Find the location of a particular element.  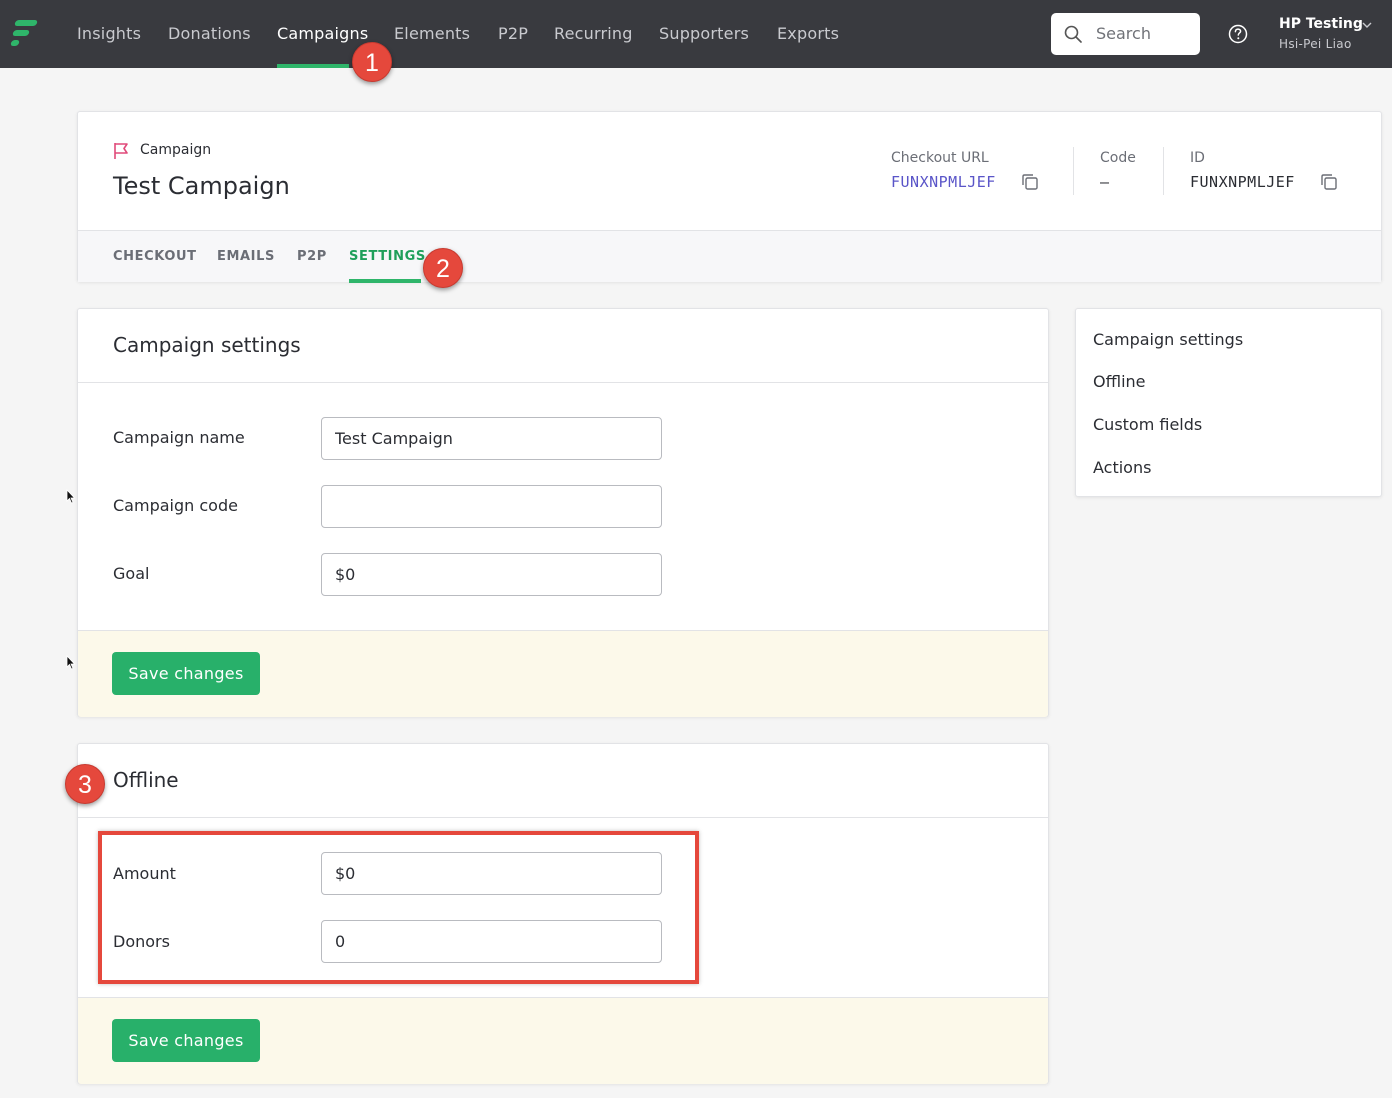

side-nav-offline: Offline is located at coordinates (1119, 381).